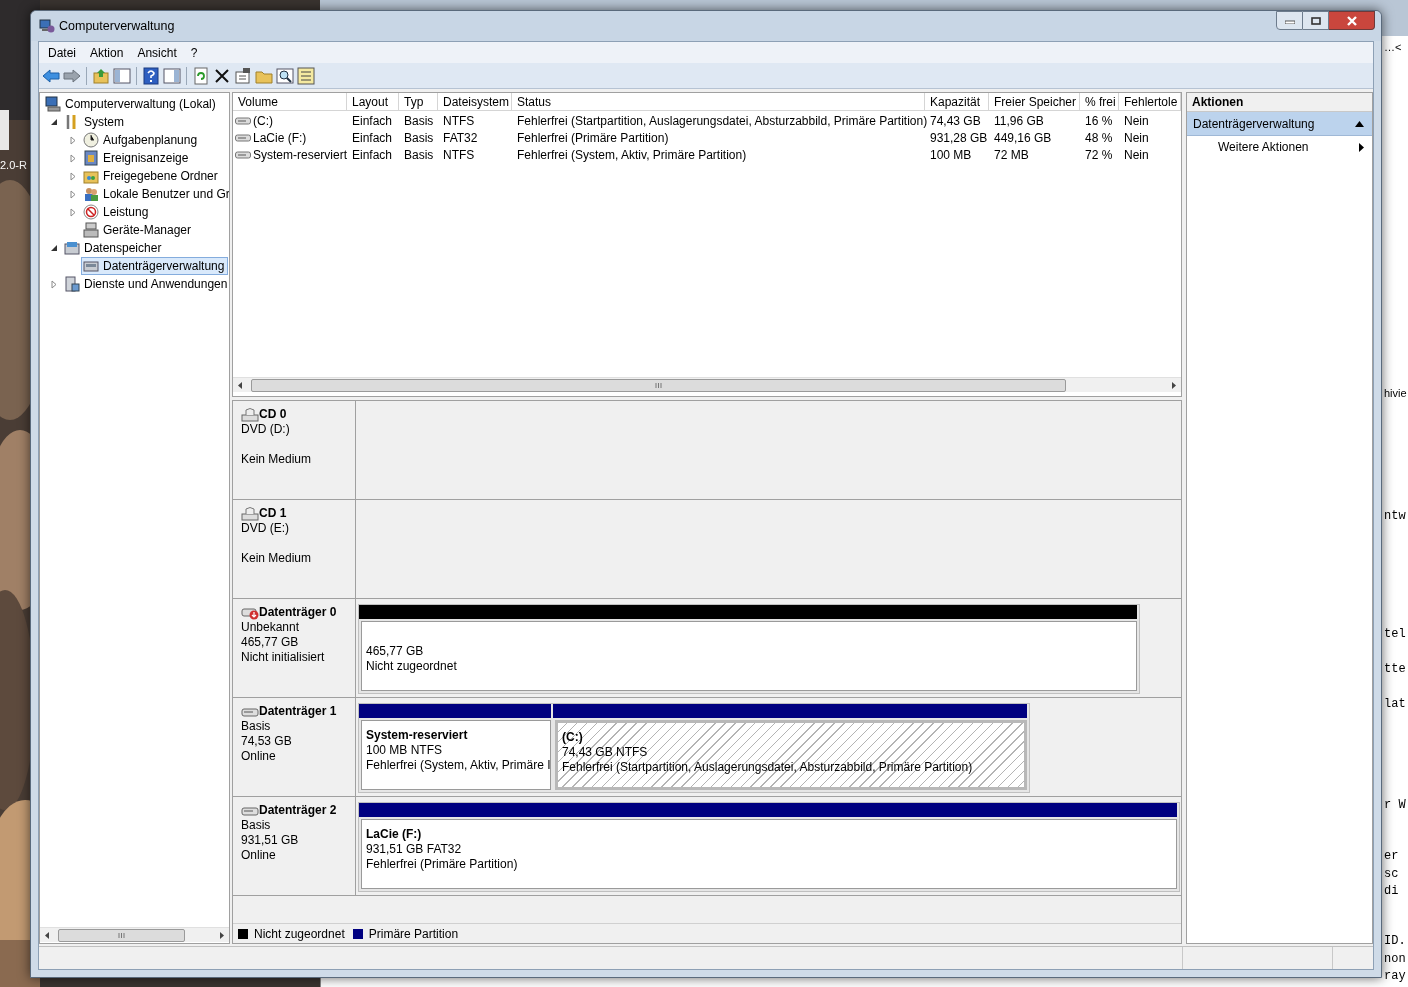 The width and height of the screenshot is (1408, 987). I want to click on table-cell-text: 48 %, so click(1099, 137).